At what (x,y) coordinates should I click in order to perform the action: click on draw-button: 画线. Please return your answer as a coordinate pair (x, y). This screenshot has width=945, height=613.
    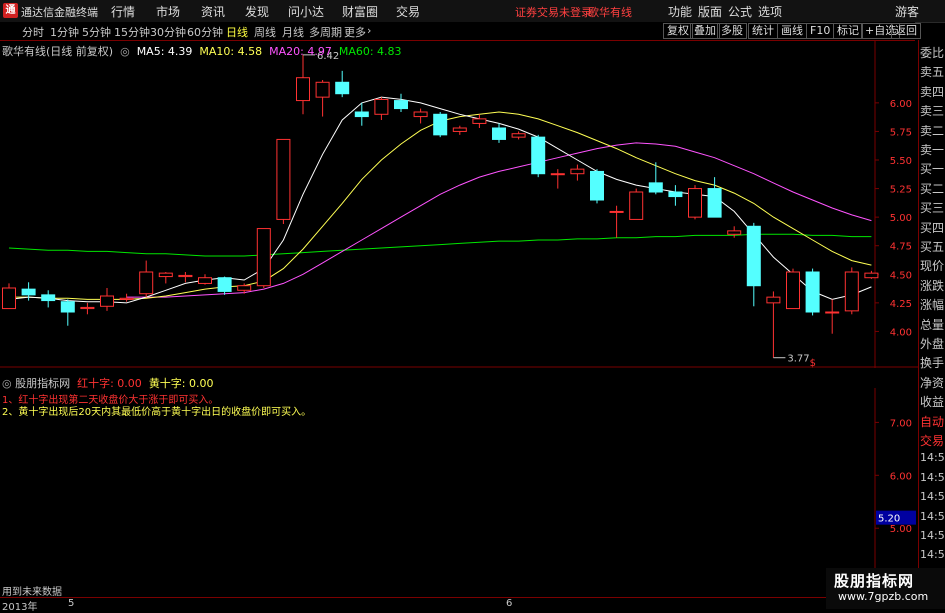
    Looking at the image, I should click on (792, 31).